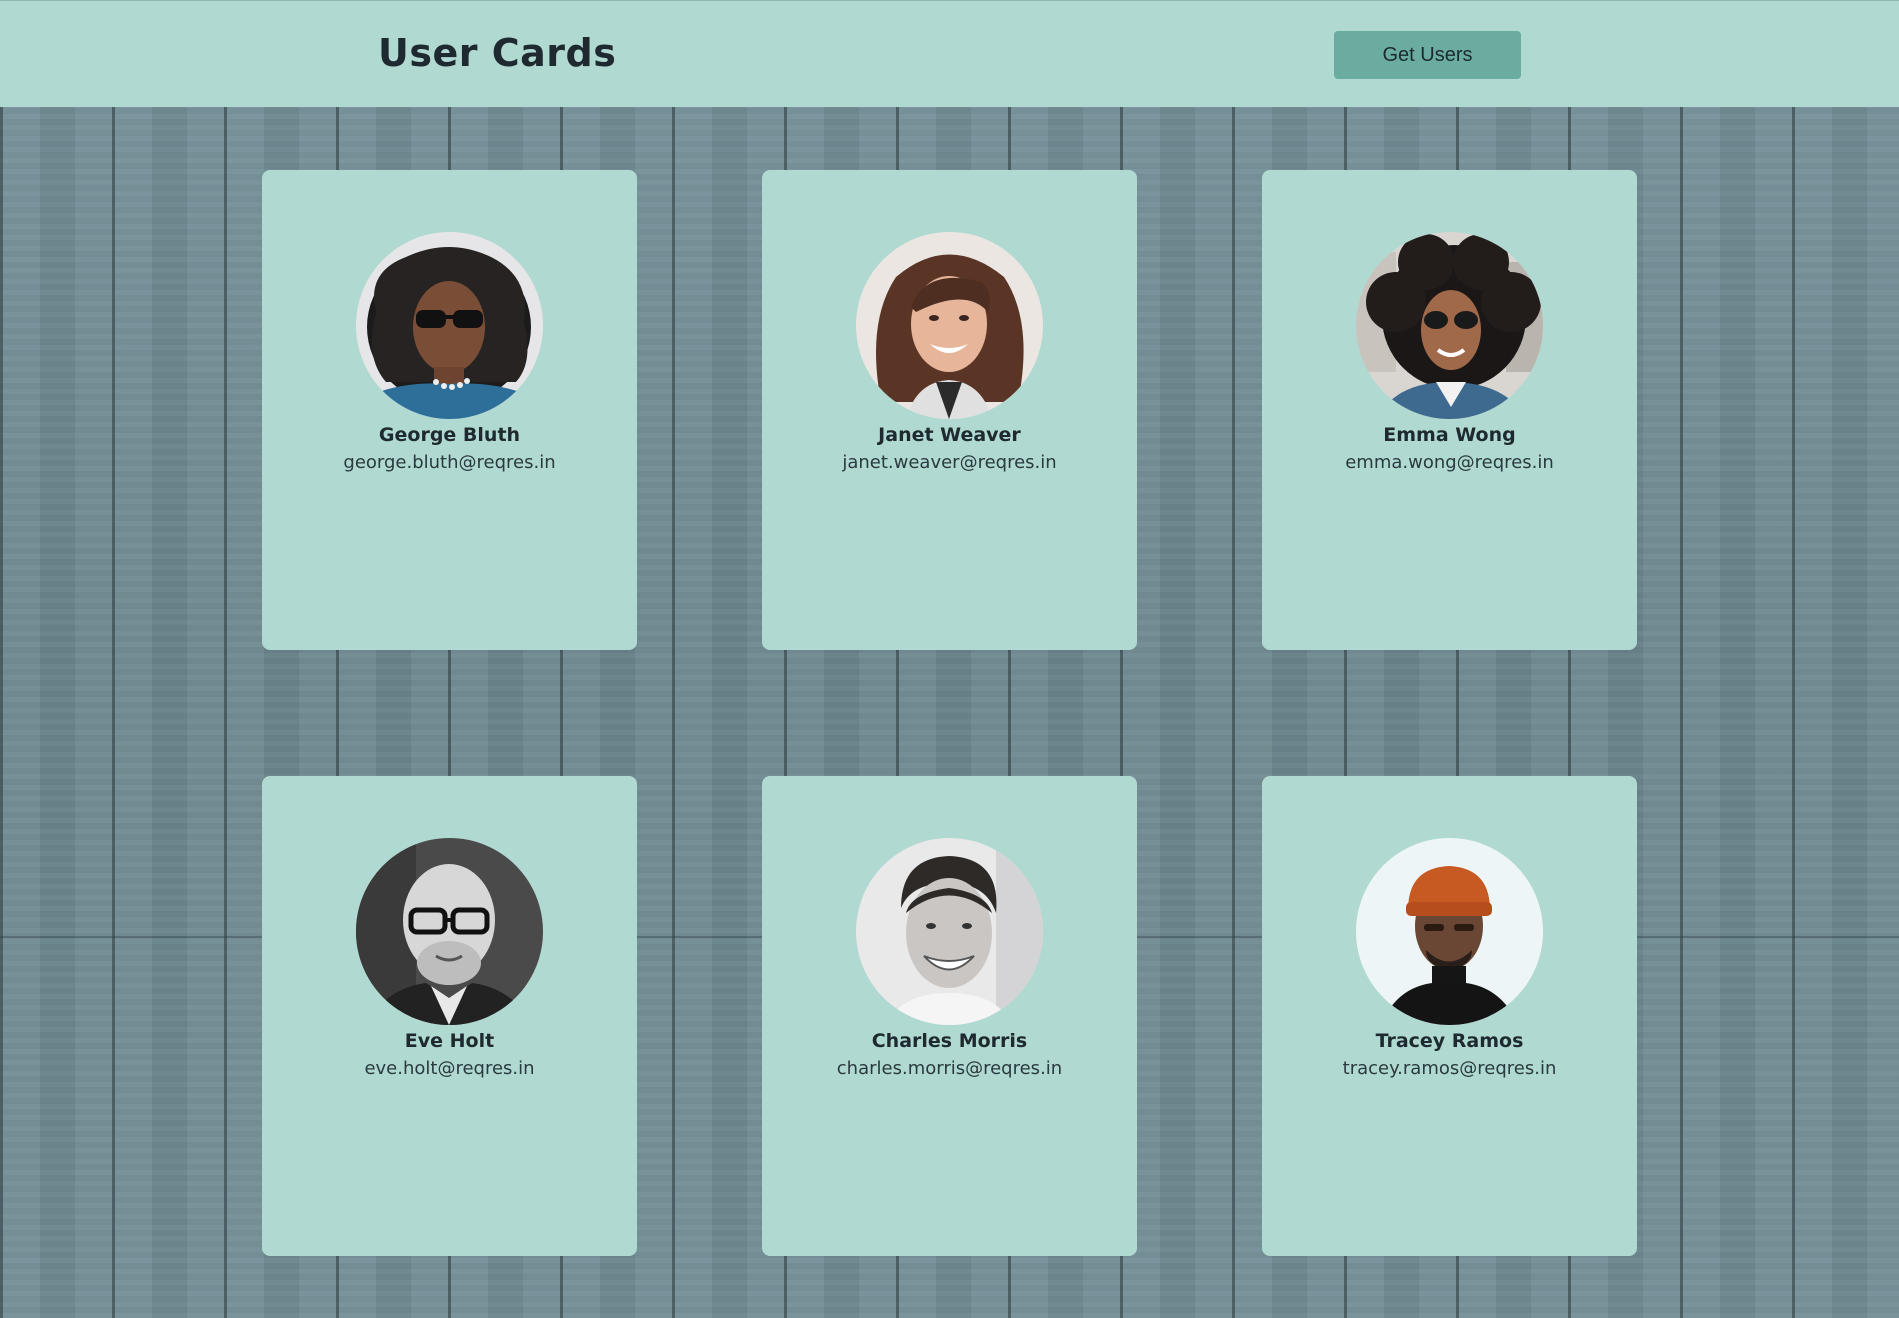 This screenshot has width=1899, height=1318. Describe the element at coordinates (1449, 462) in the screenshot. I see `user-email: emma.wong@reqres.in` at that location.